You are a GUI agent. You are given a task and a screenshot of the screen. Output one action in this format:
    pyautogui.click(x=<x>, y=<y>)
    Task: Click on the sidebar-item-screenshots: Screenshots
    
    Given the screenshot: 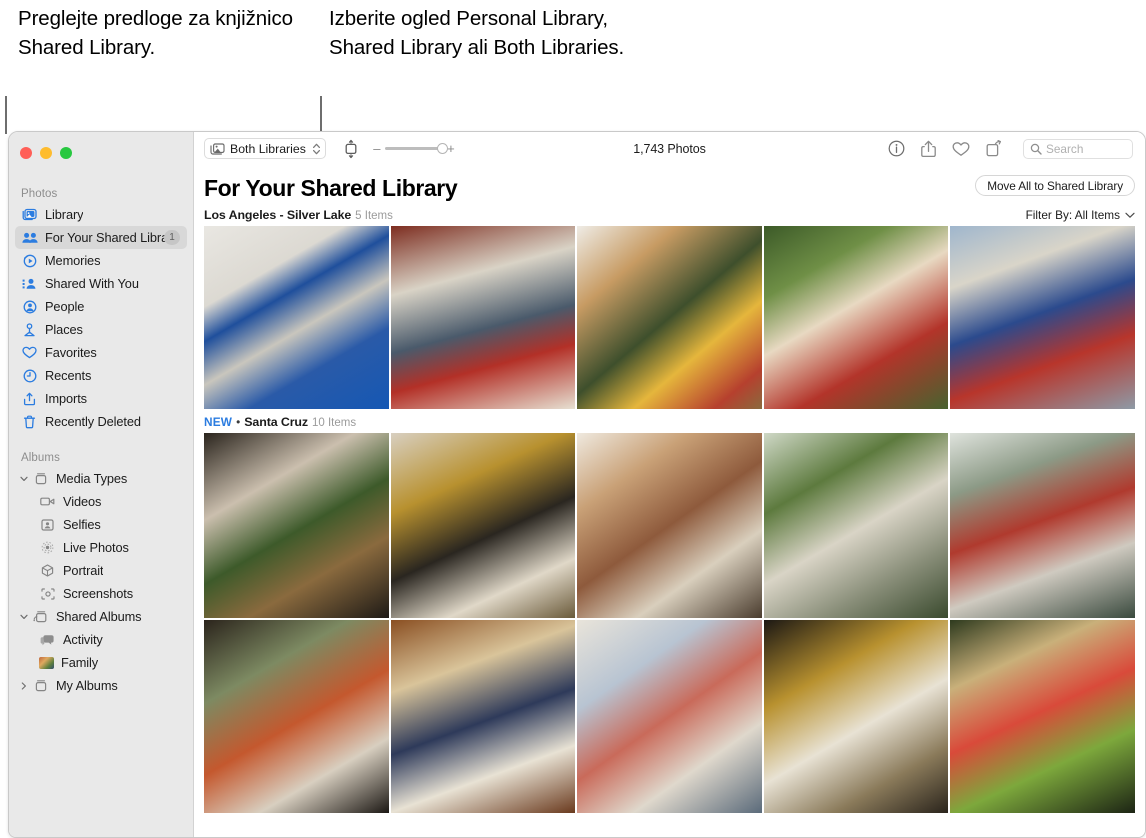 What is the action you would take?
    pyautogui.click(x=101, y=593)
    